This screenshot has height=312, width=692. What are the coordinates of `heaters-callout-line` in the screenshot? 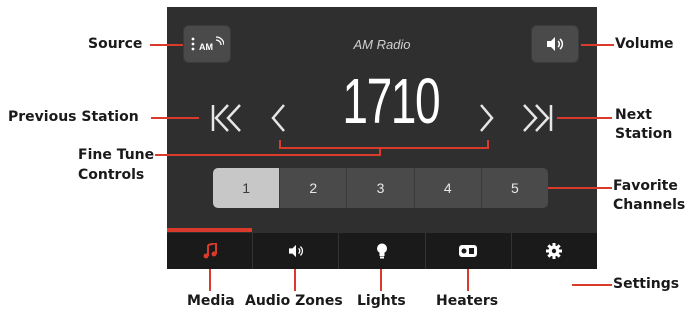 It's located at (468, 280).